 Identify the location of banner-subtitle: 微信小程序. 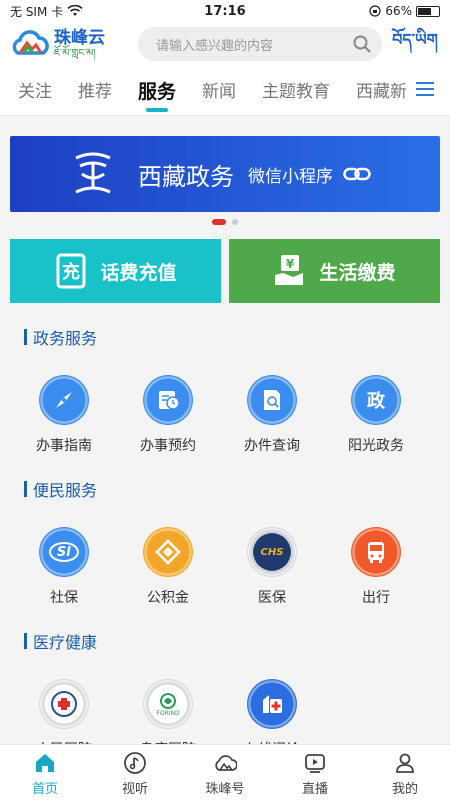
(290, 176).